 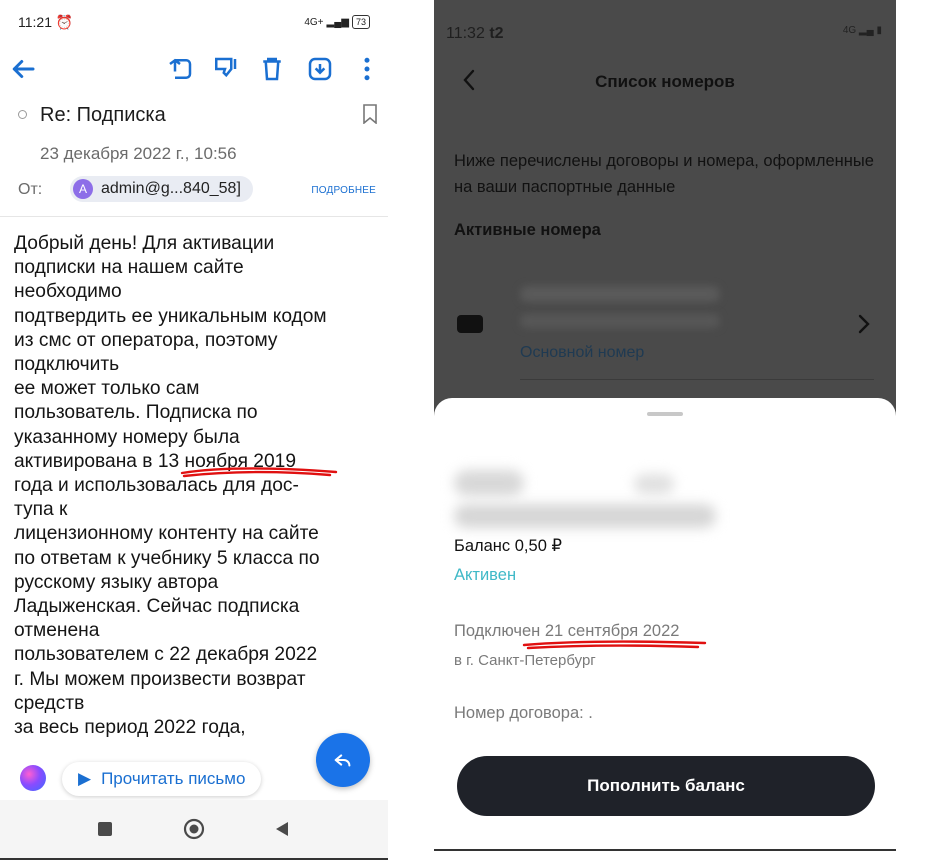 What do you see at coordinates (83, 189) in the screenshot?
I see `avatar: A` at bounding box center [83, 189].